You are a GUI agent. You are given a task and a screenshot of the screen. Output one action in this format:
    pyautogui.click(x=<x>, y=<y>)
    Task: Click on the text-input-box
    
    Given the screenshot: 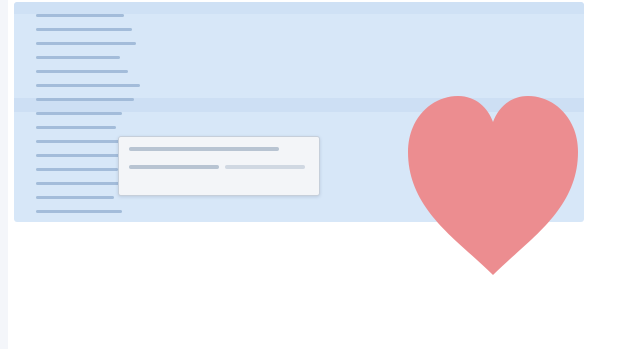 What is the action you would take?
    pyautogui.click(x=219, y=166)
    